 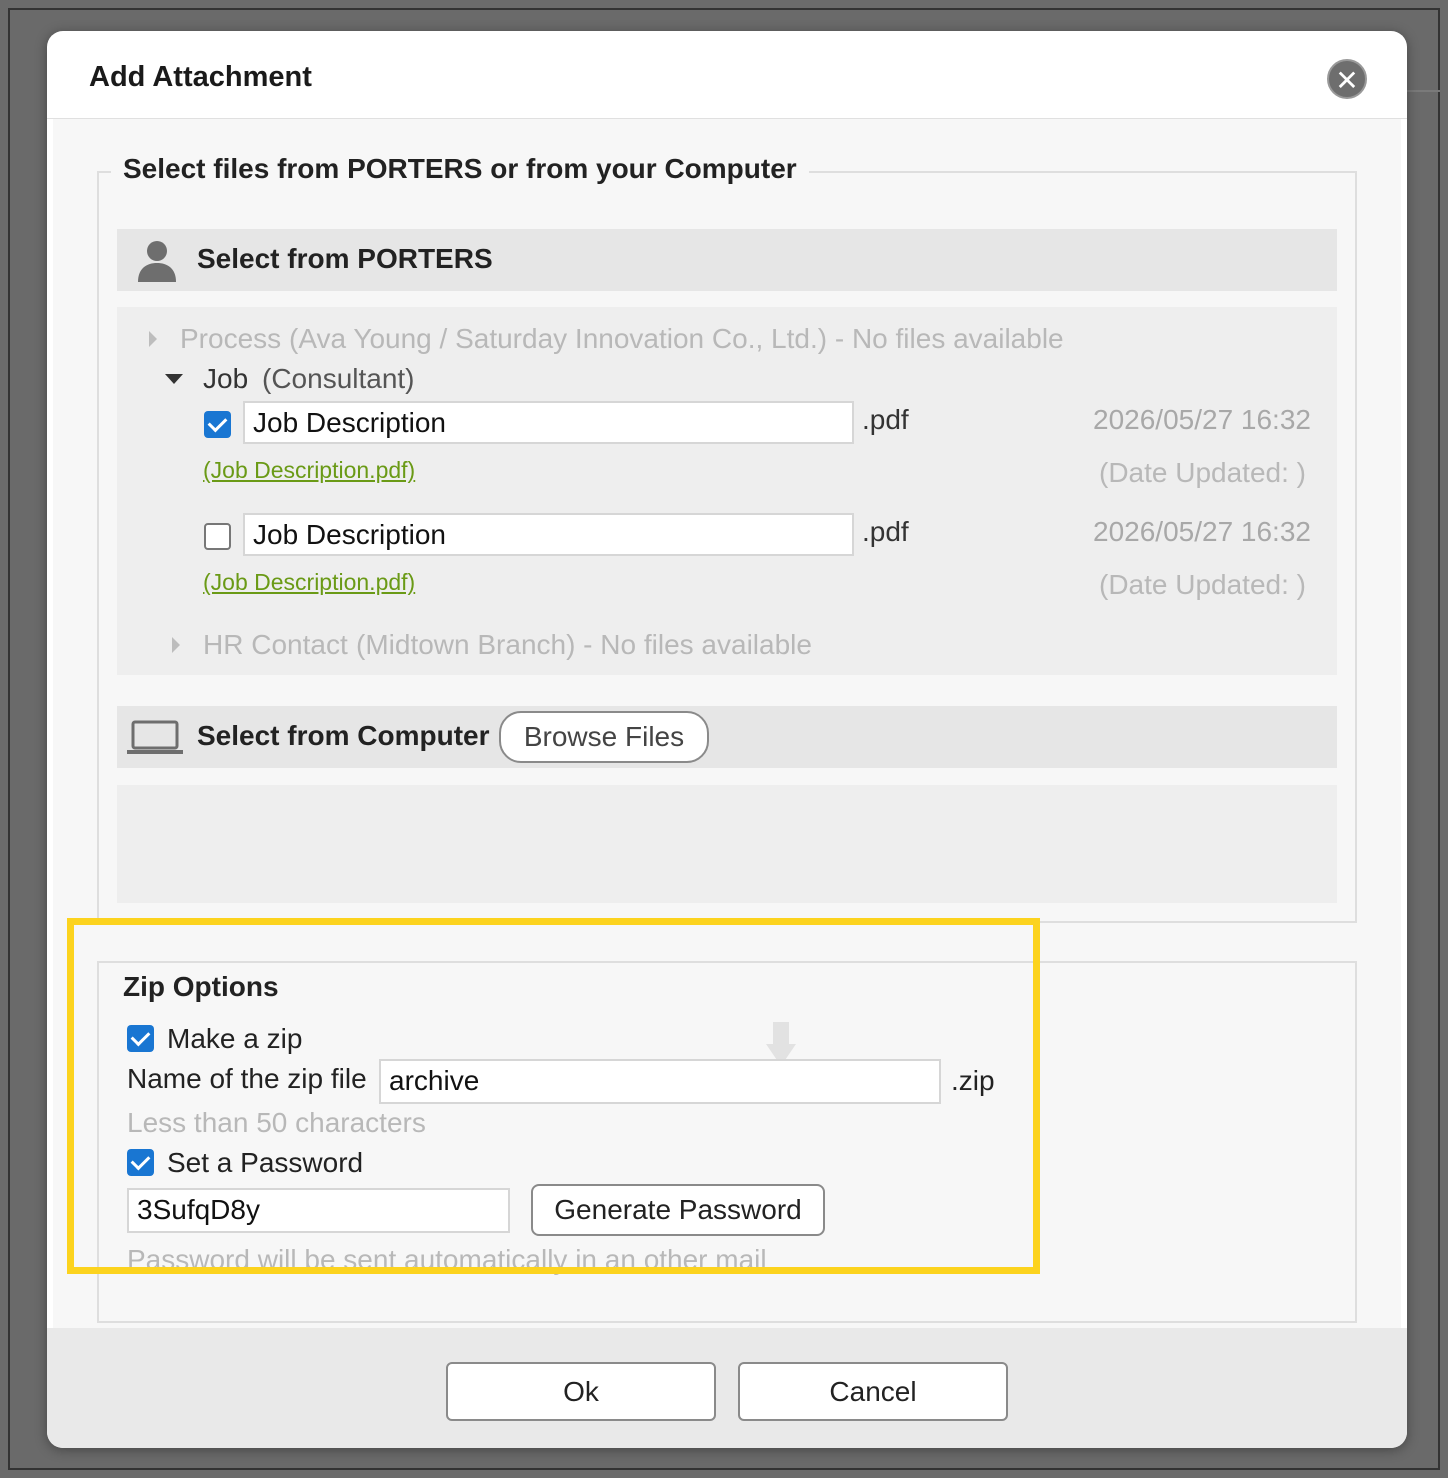 I want to click on expand-hr-contact-icon, so click(x=176, y=645).